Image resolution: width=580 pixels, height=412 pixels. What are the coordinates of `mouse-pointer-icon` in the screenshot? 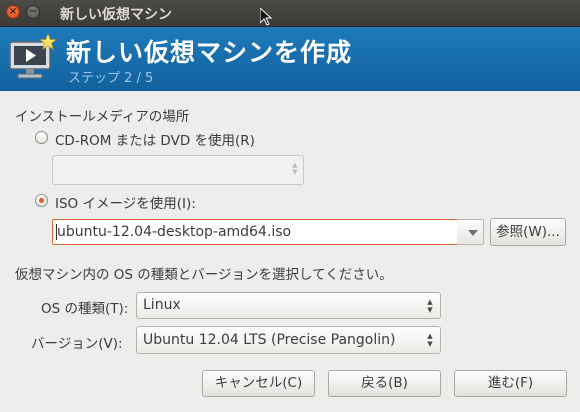 It's located at (266, 17).